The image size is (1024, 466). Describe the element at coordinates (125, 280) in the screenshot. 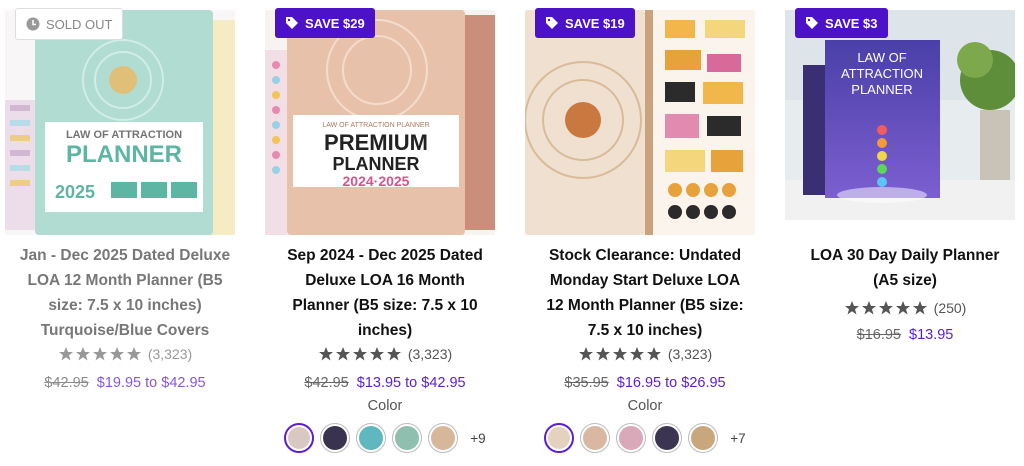

I see `title-line: LOA 12 Month Planner (B5` at that location.